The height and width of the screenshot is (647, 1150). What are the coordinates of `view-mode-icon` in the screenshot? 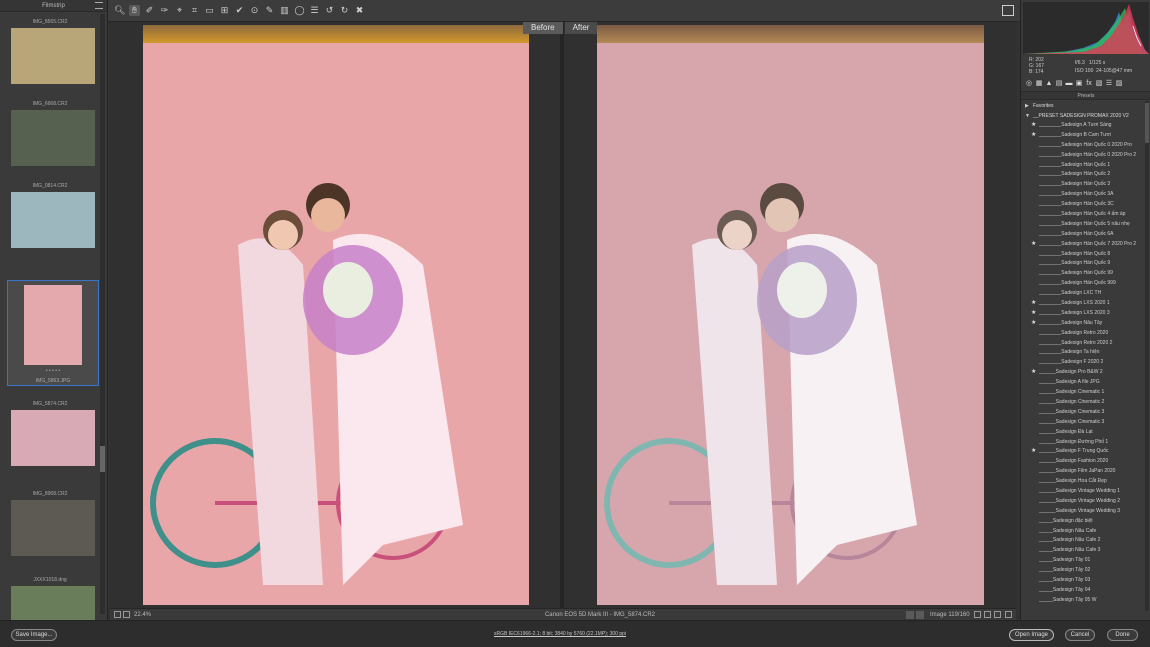 It's located at (977, 614).